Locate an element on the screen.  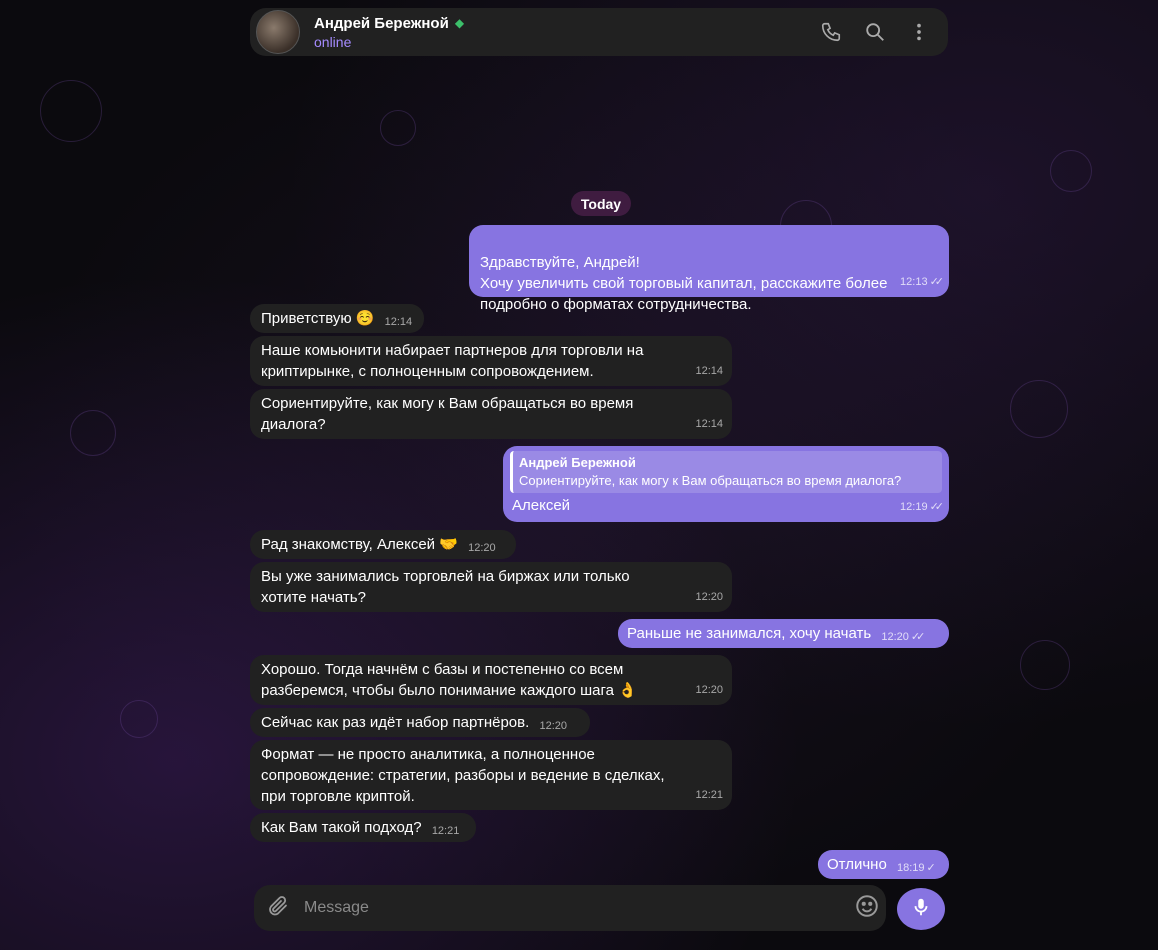
message-time: 18:19 is located at coordinates (910, 868).